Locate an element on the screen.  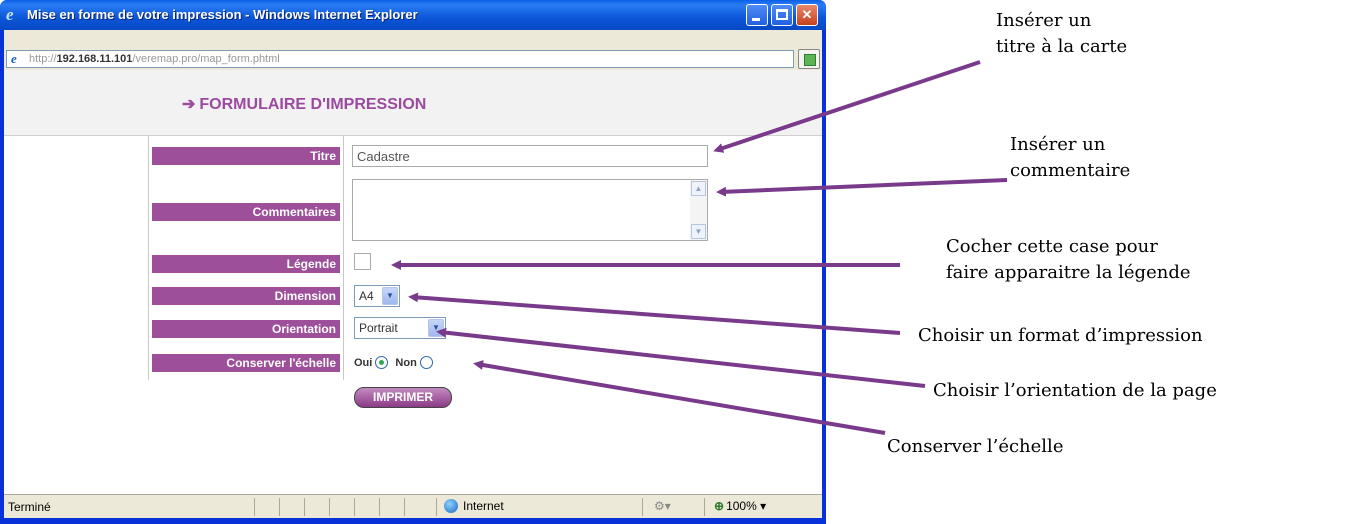
protected-mode-icon: ⚙▾ is located at coordinates (662, 506).